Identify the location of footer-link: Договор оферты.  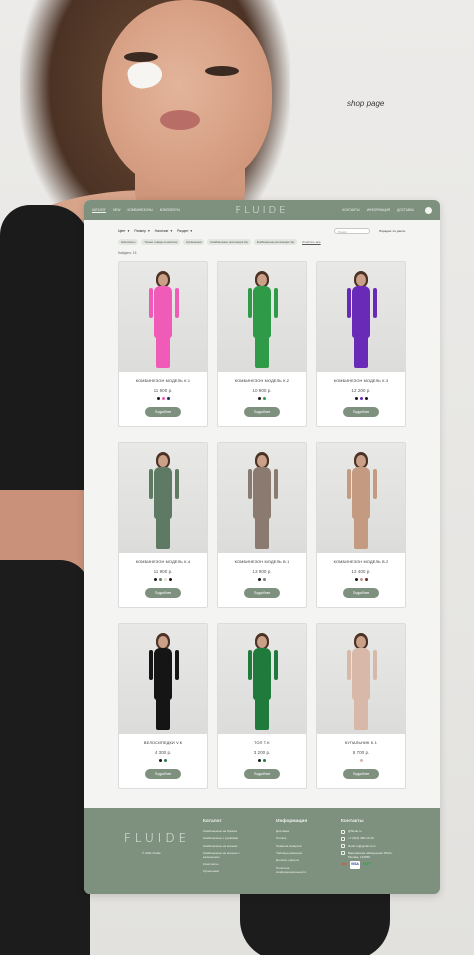
(298, 860).